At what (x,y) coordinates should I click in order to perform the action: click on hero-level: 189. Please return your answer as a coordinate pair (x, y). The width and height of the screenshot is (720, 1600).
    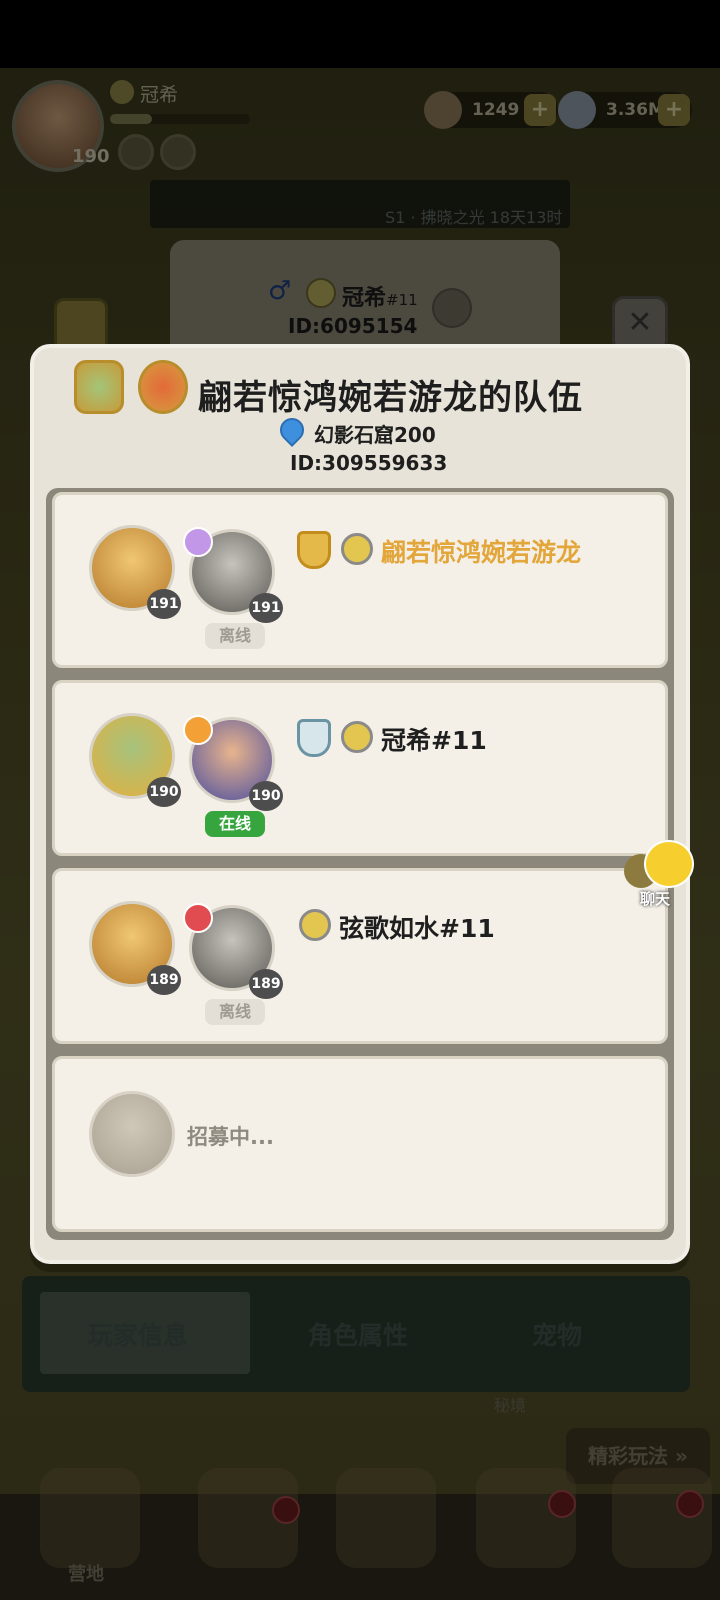
    Looking at the image, I should click on (266, 984).